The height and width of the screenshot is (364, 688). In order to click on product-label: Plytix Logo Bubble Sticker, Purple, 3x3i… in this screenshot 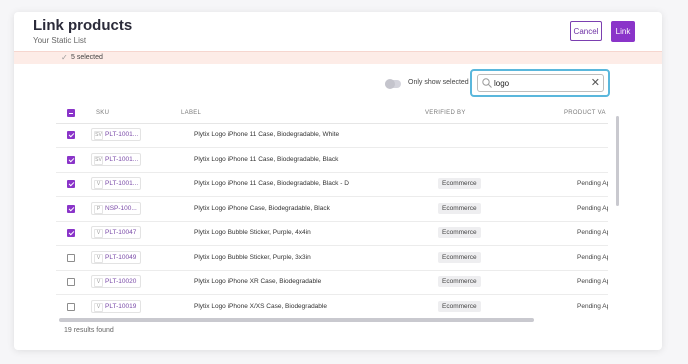, I will do `click(252, 257)`.